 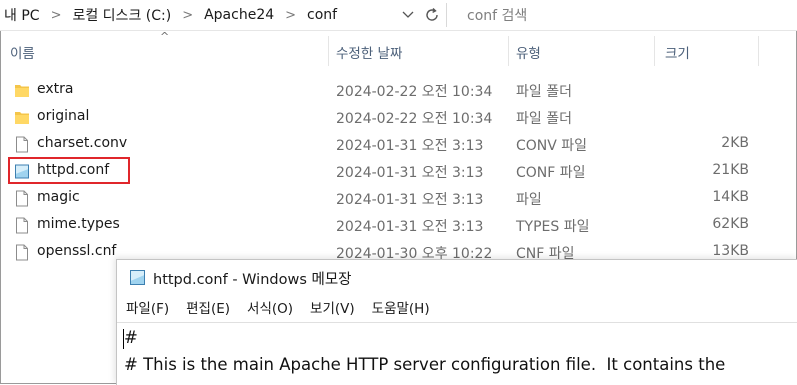 I want to click on file-size: 2KB, so click(x=735, y=143).